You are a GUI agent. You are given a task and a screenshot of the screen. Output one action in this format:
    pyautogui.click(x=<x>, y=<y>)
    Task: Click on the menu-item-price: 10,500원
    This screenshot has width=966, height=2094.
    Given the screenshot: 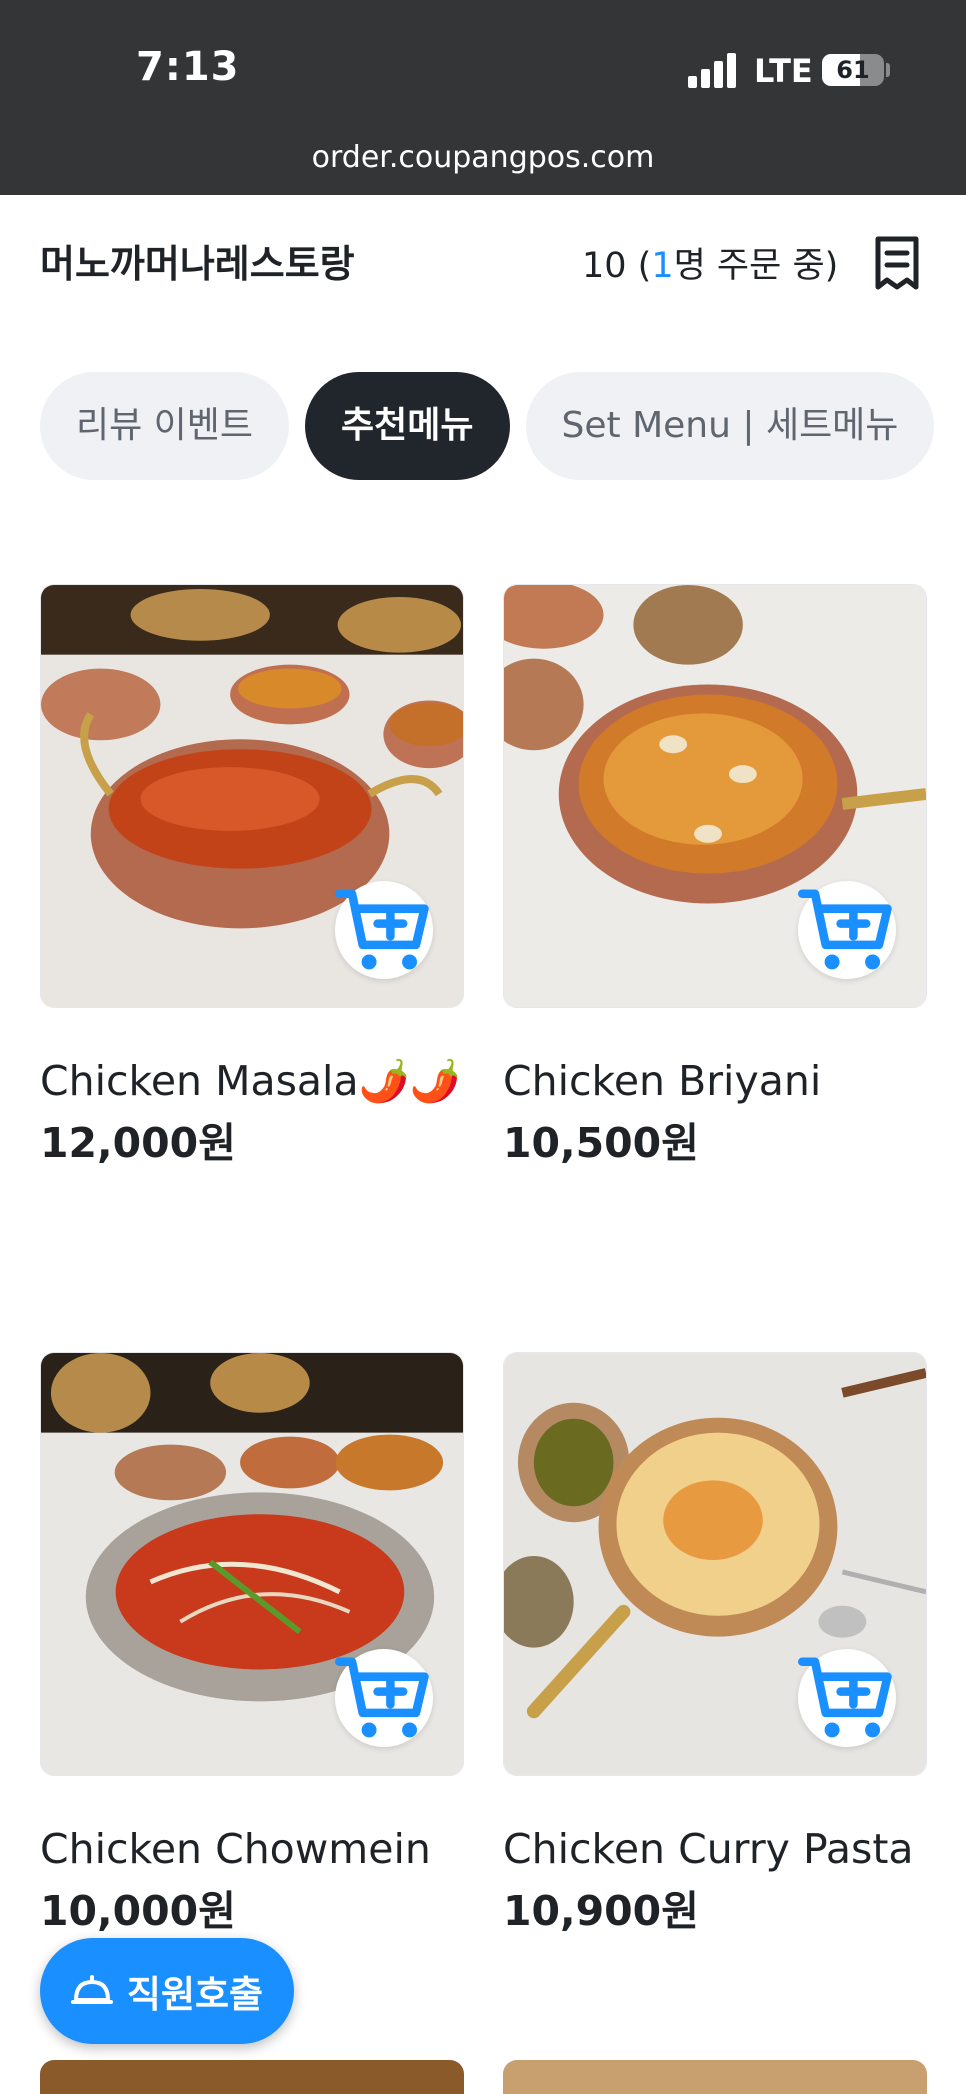 What is the action you would take?
    pyautogui.click(x=601, y=1143)
    